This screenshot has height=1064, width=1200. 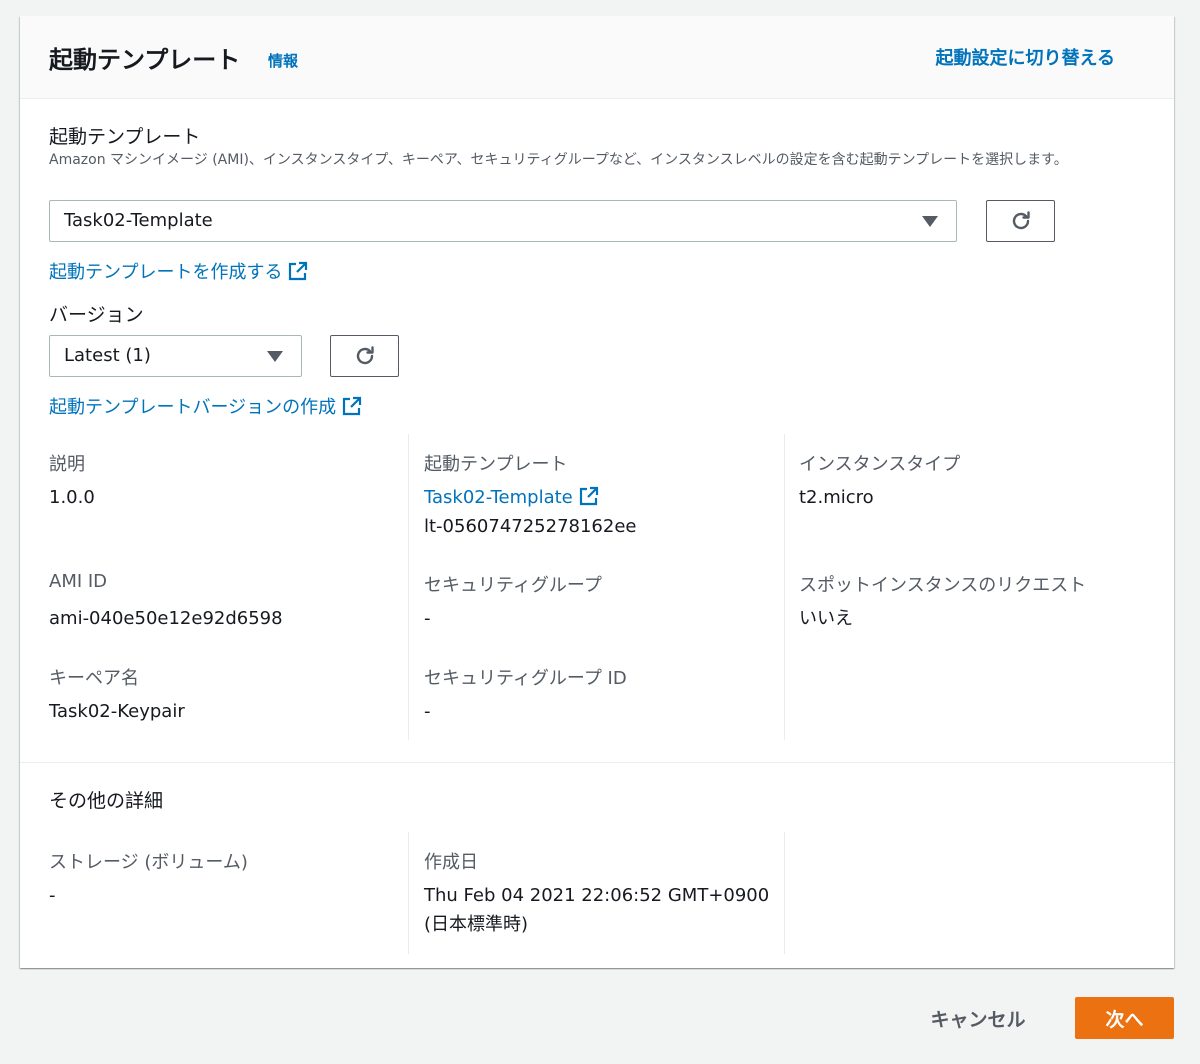 What do you see at coordinates (880, 464) in the screenshot?
I see `instance-type-label: インスタンスタイプ` at bounding box center [880, 464].